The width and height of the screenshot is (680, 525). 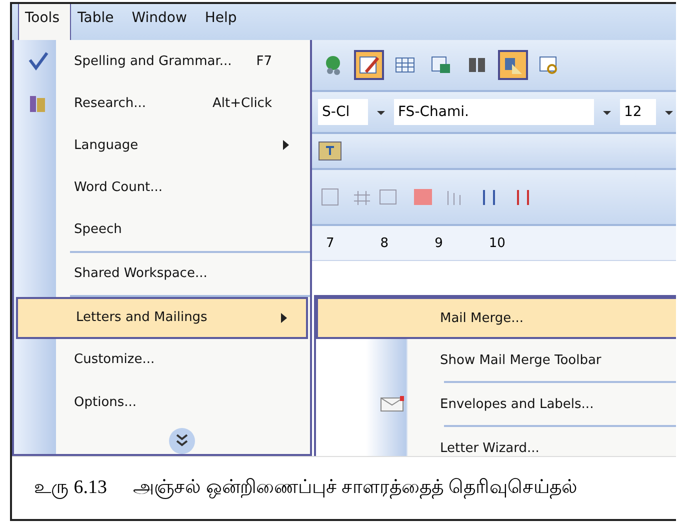 I want to click on style-field: S-Cl, so click(x=343, y=112).